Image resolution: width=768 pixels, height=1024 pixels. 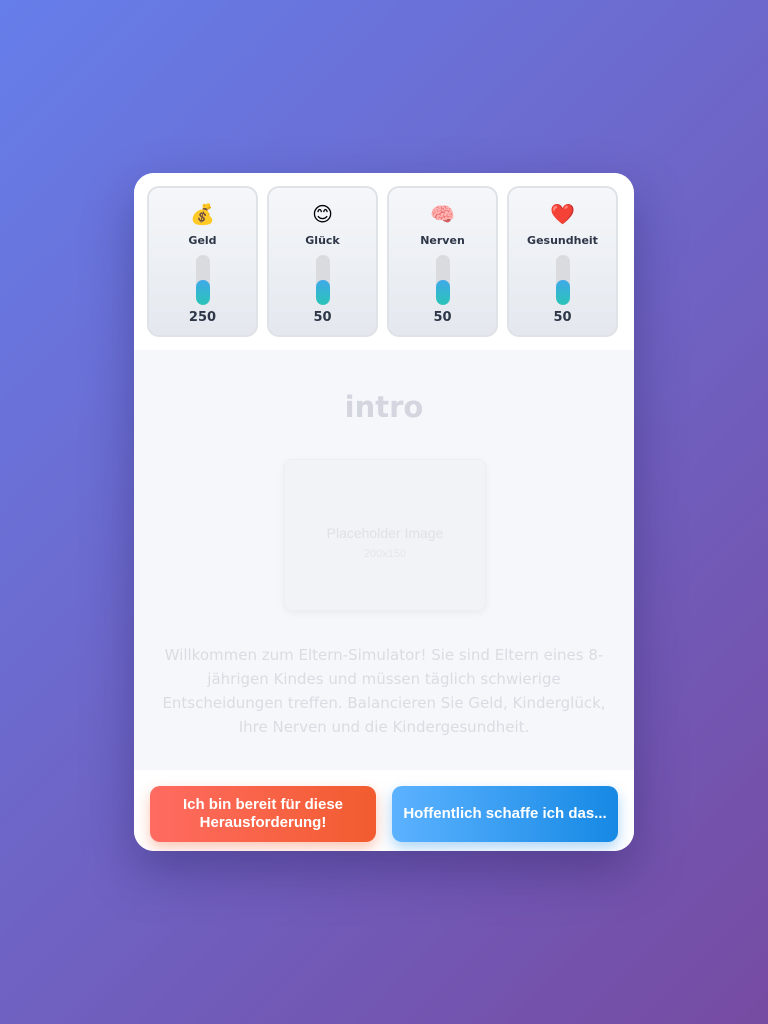 What do you see at coordinates (202, 317) in the screenshot?
I see `stat-value: 250` at bounding box center [202, 317].